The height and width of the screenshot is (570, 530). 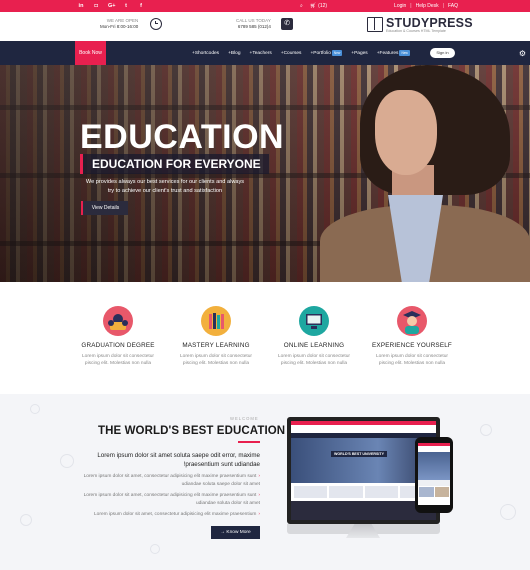 I want to click on photo-face, so click(x=406, y=132).